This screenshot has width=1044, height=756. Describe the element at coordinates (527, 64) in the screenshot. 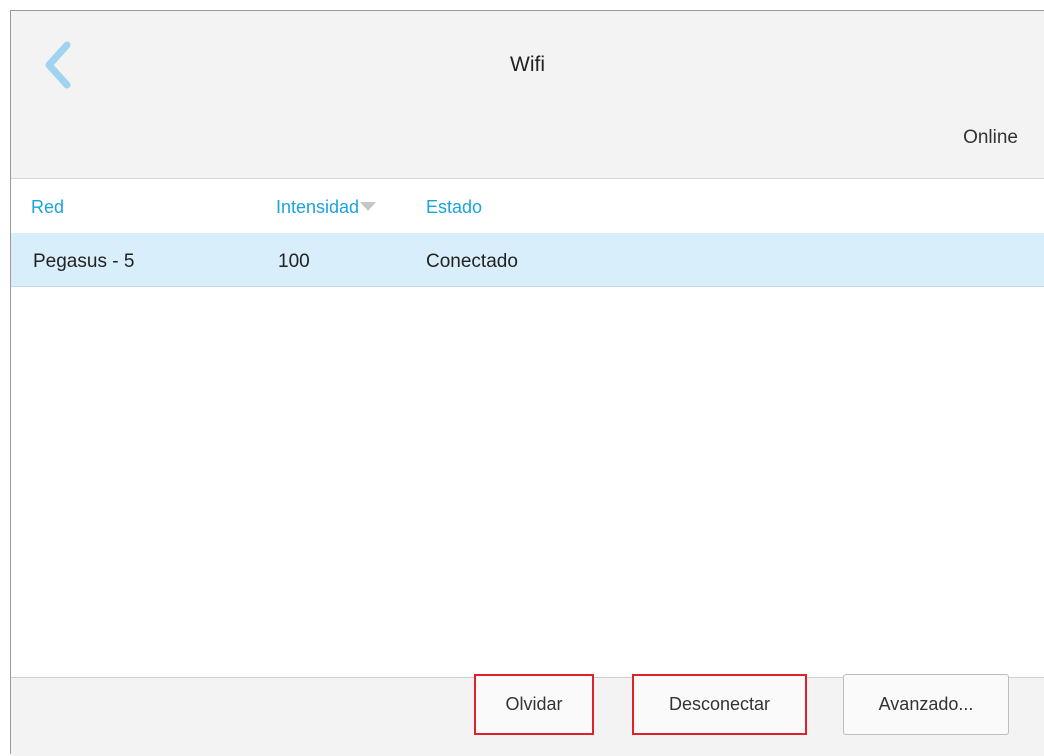

I see `page-title: Wifi` at that location.